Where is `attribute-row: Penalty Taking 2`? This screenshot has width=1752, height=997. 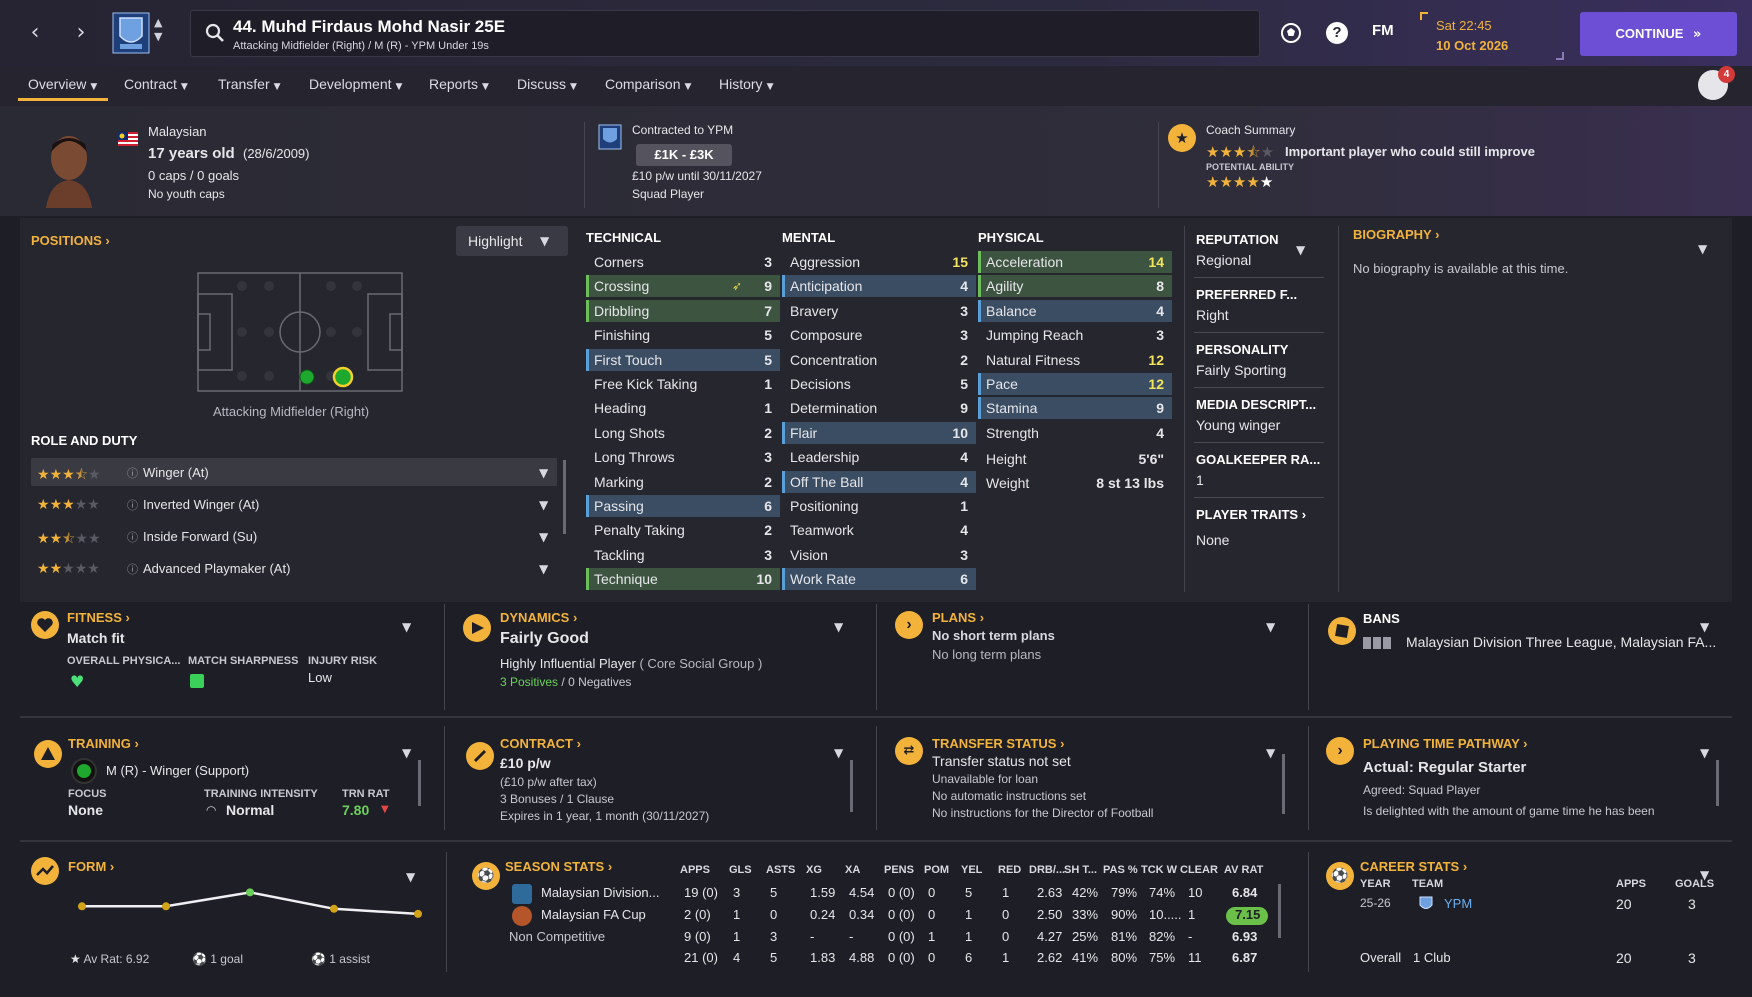 attribute-row: Penalty Taking 2 is located at coordinates (683, 530).